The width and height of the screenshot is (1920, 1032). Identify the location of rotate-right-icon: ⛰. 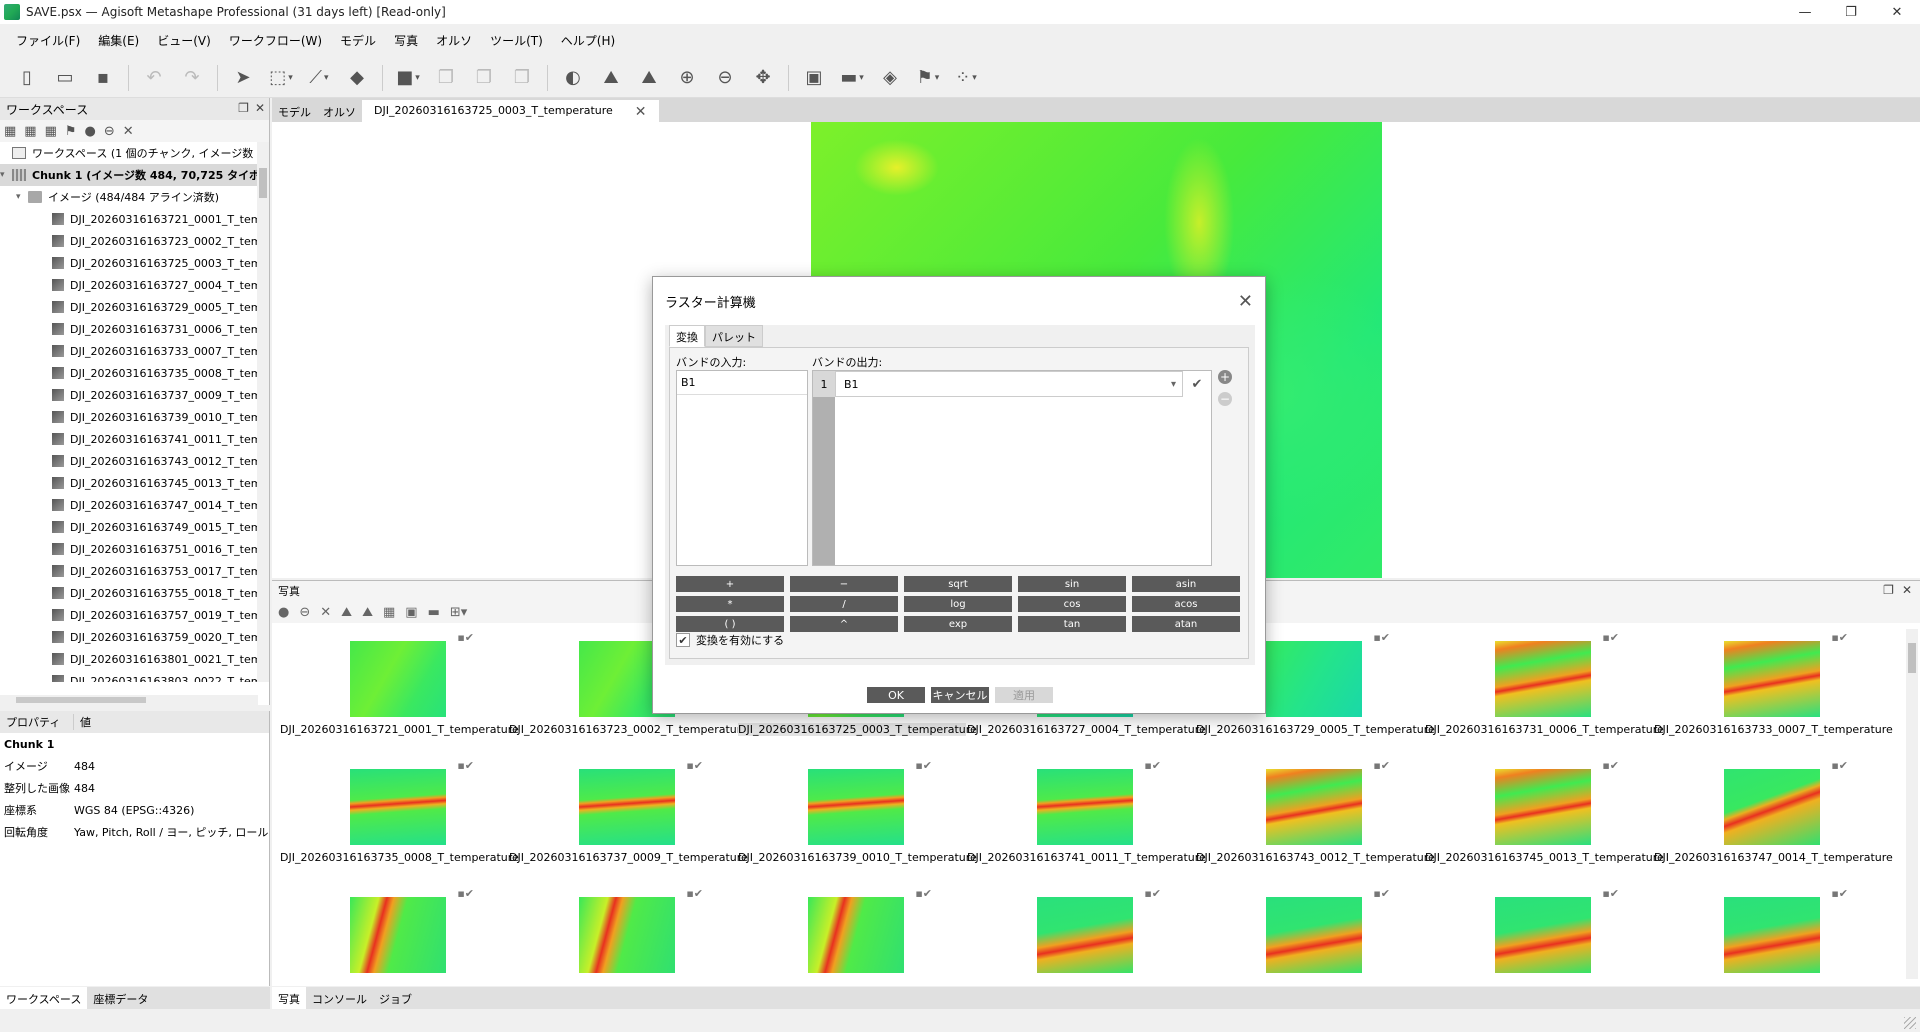
(367, 612).